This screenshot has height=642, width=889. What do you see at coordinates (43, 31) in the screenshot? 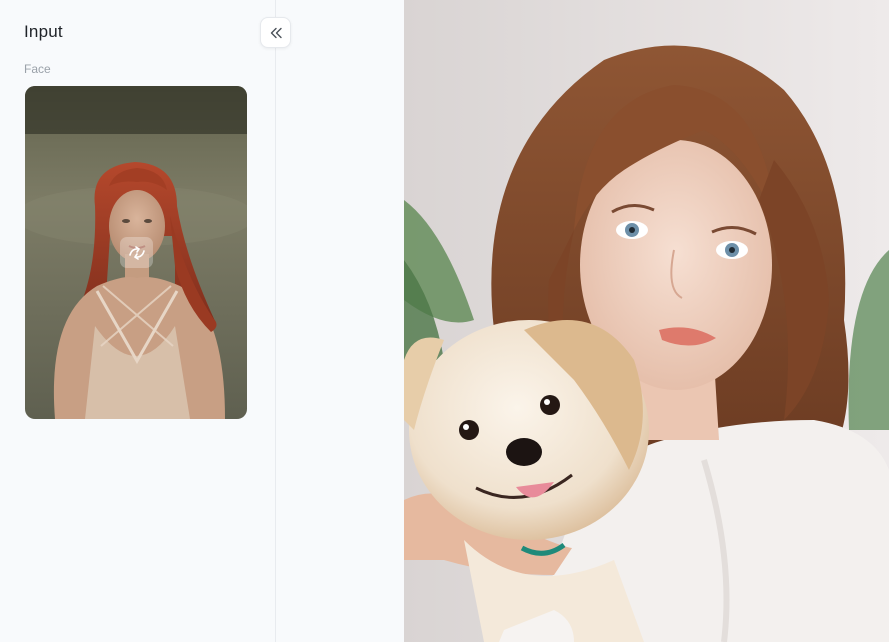
I see `panel-title: Input` at bounding box center [43, 31].